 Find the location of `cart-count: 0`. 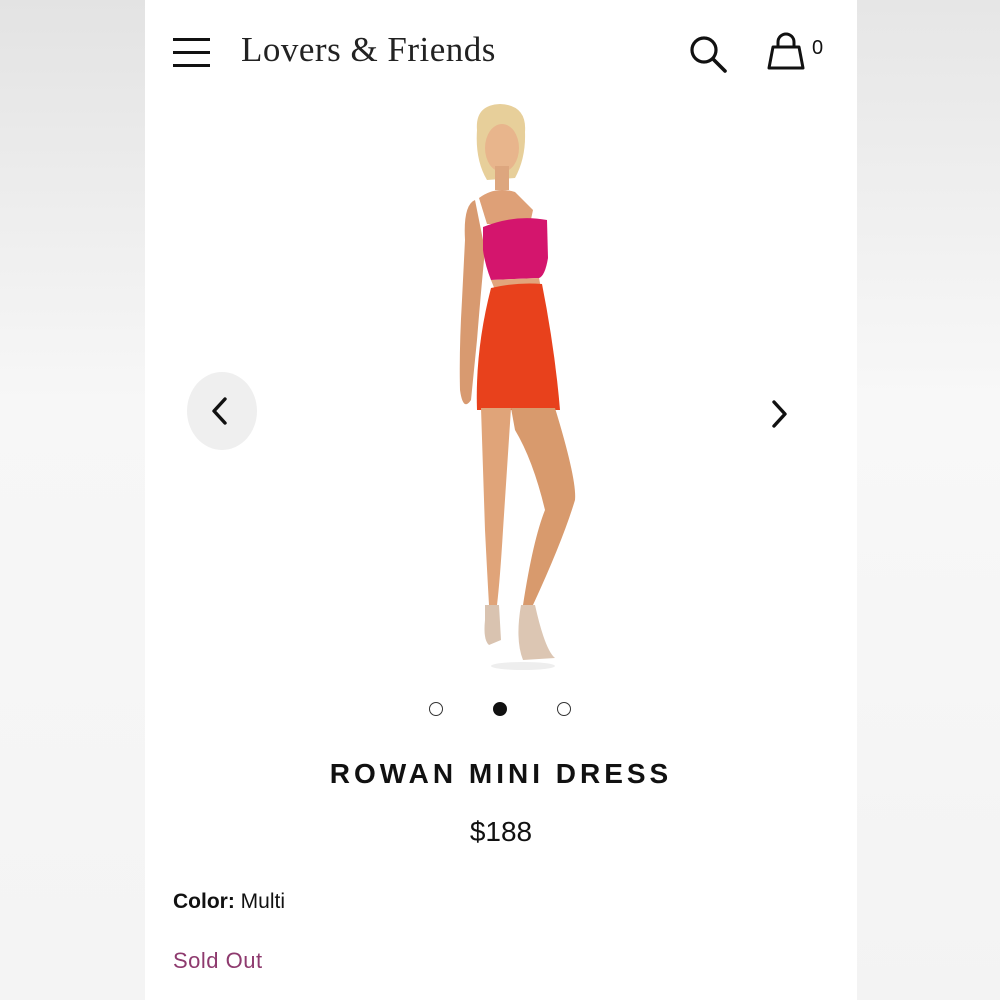

cart-count: 0 is located at coordinates (818, 48).